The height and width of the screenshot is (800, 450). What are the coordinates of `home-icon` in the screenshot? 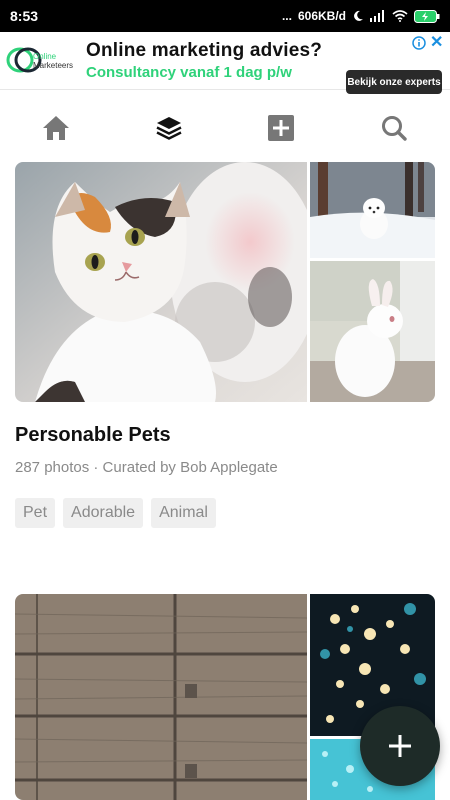 It's located at (56, 128).